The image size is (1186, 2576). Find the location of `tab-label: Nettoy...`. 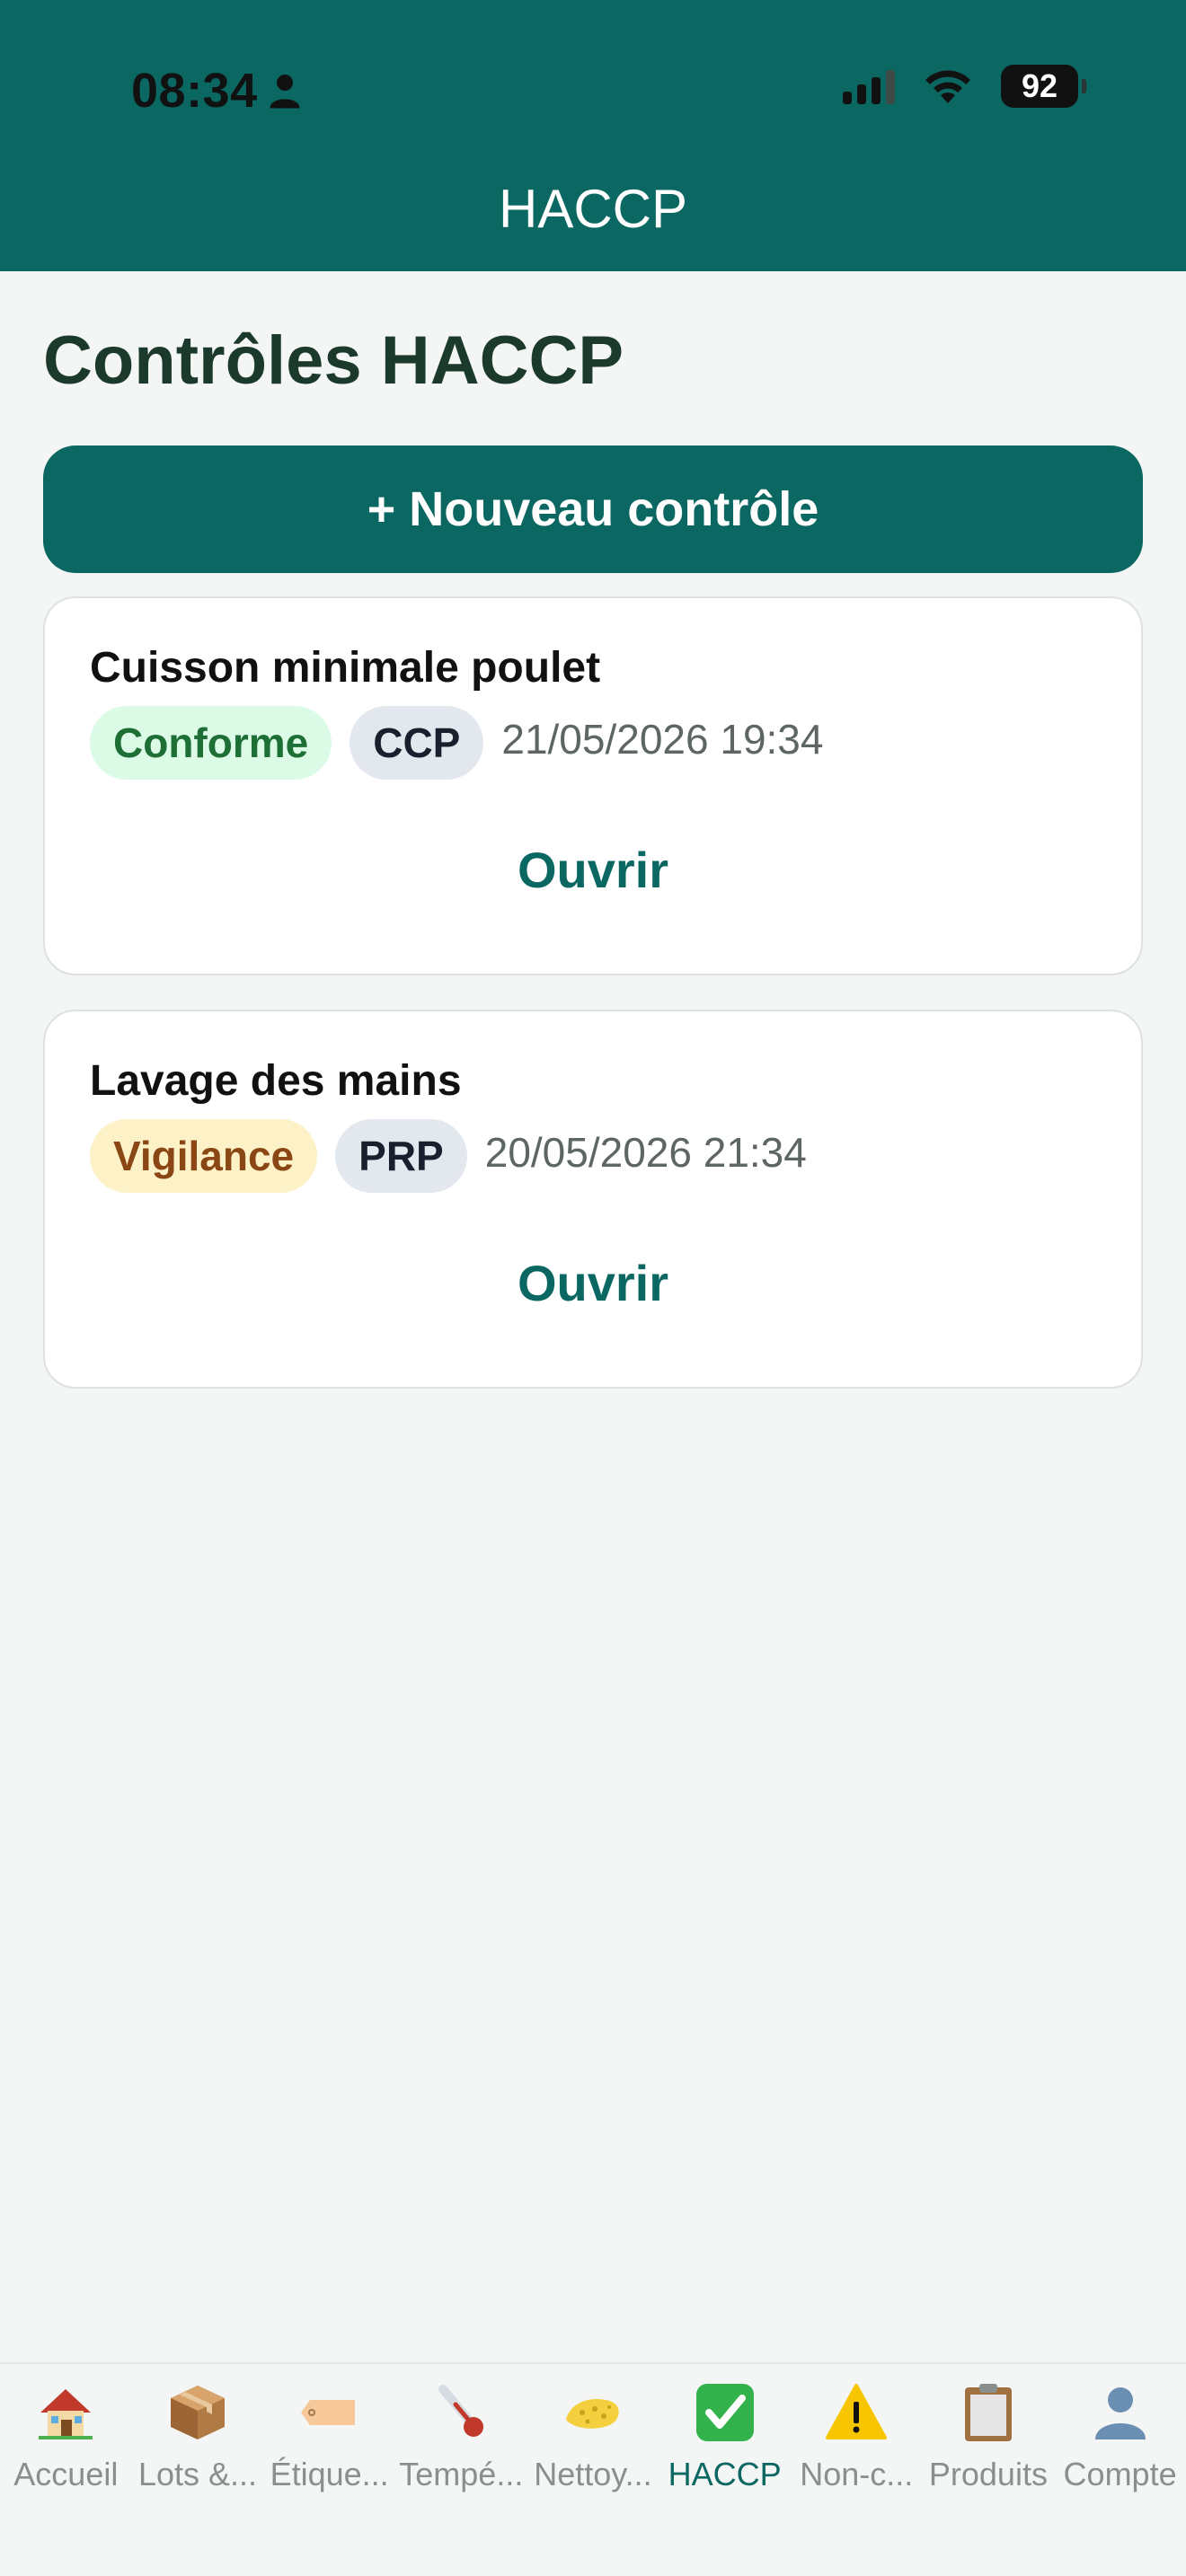

tab-label: Nettoy... is located at coordinates (593, 2474).